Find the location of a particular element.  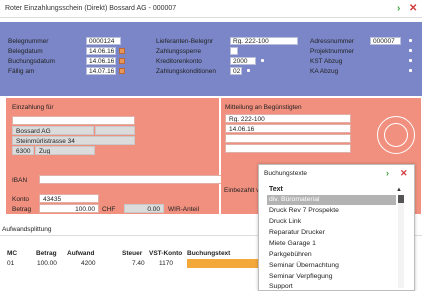

column-header-vst: VST-Konto is located at coordinates (166, 253).